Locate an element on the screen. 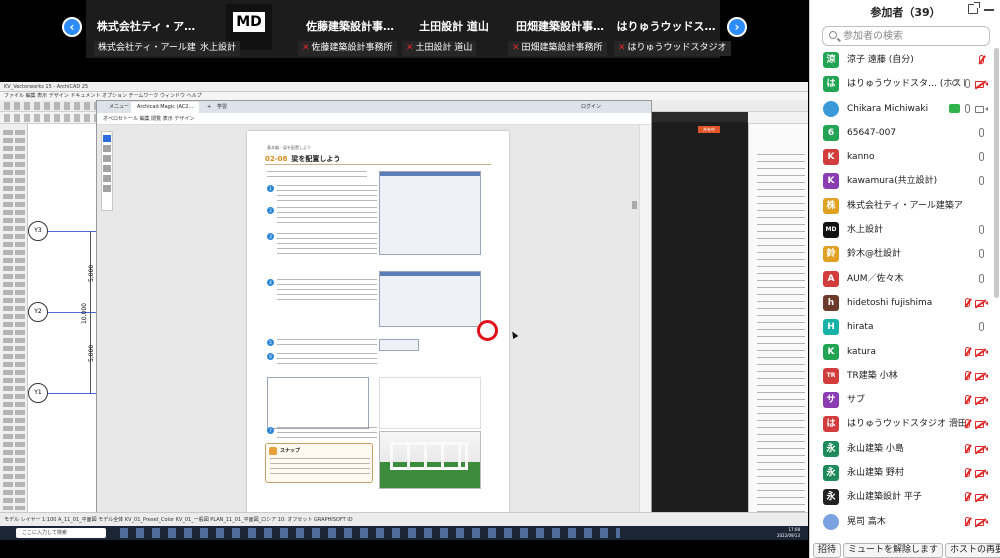 The width and height of the screenshot is (1000, 558). participant-name: 永山建築 小島 is located at coordinates (875, 448).